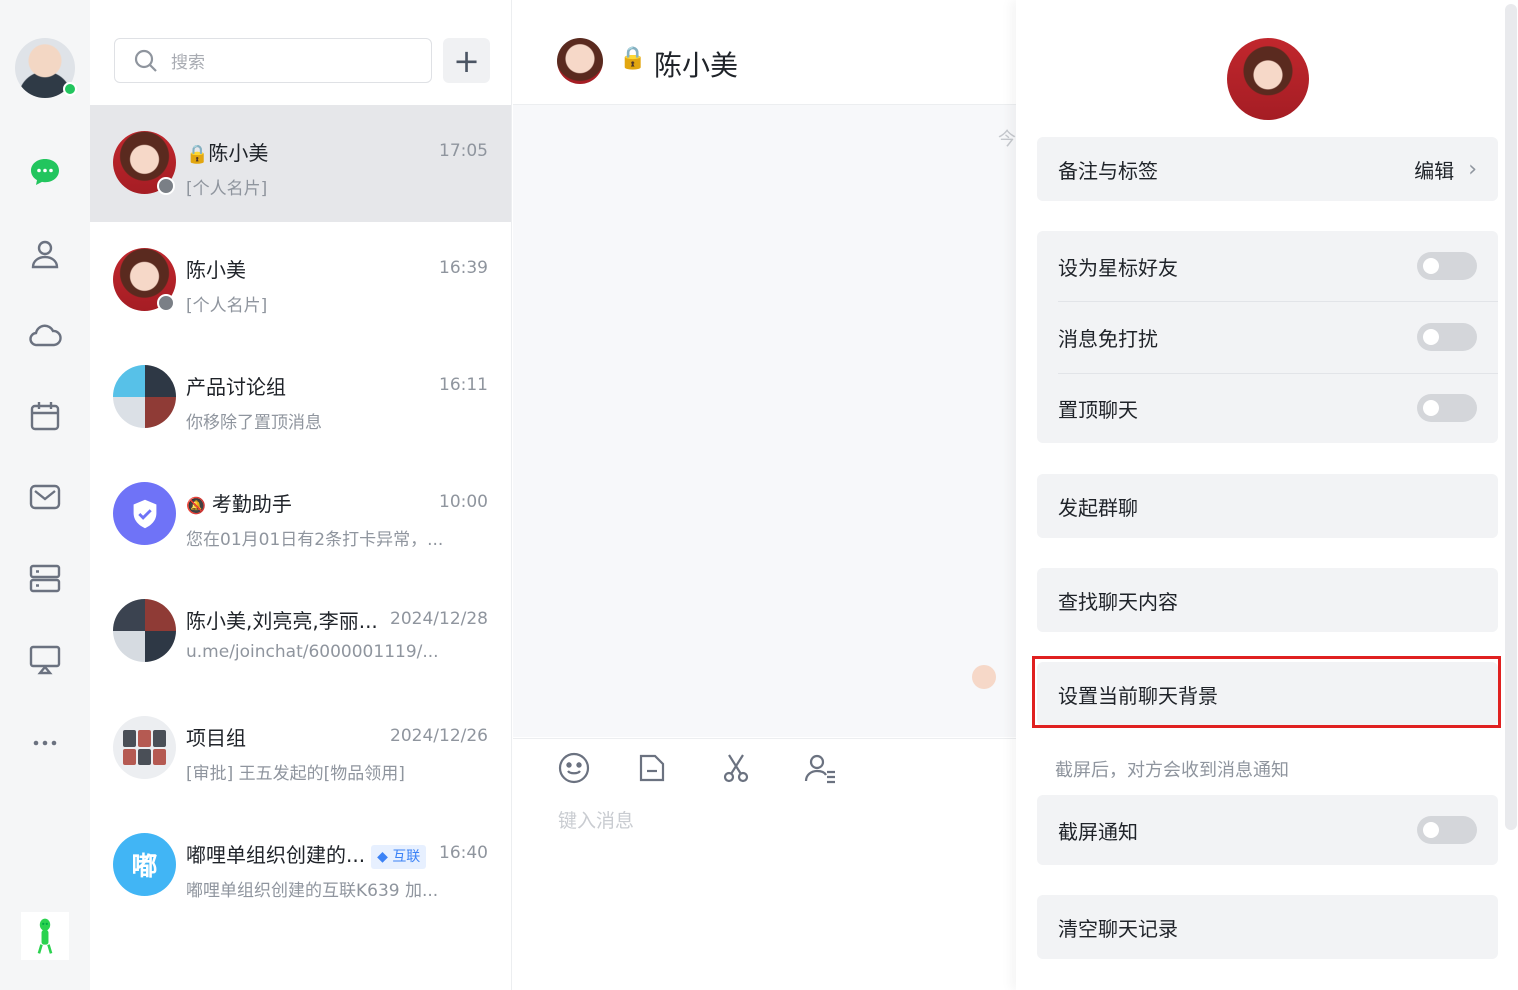  I want to click on contact-large-avatar, so click(1268, 79).